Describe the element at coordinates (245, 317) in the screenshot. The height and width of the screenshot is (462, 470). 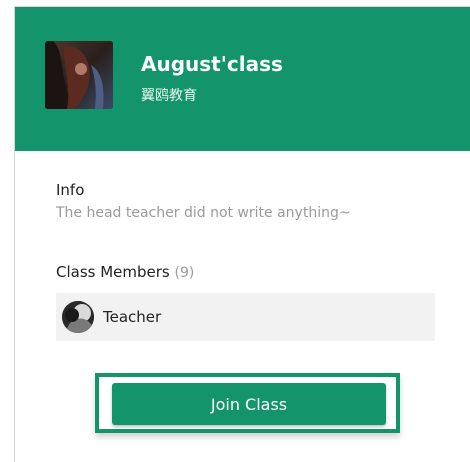
I see `member-list-item: Teacher` at that location.